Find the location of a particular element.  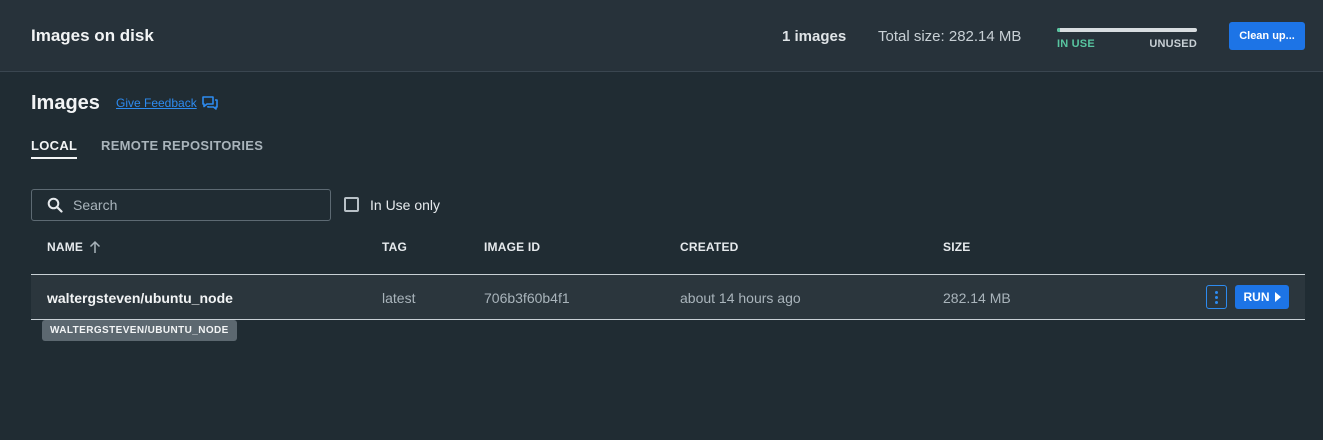

in-use-only-checkbox is located at coordinates (351, 204).